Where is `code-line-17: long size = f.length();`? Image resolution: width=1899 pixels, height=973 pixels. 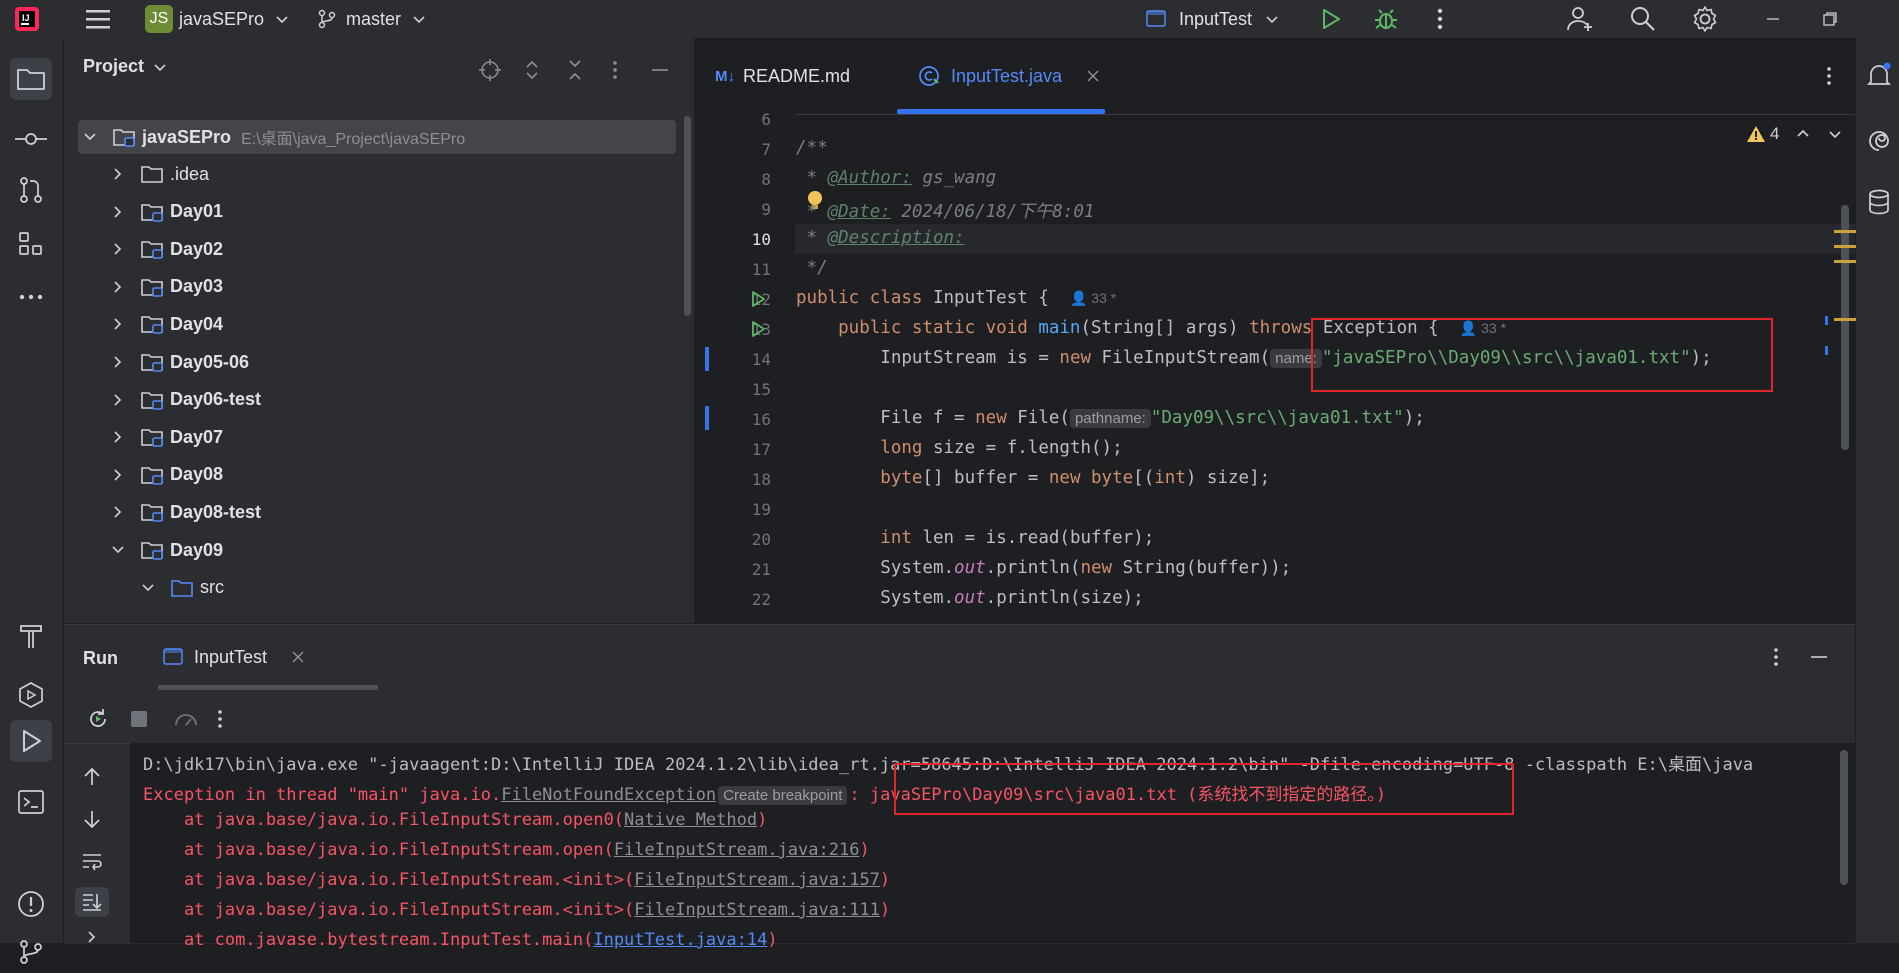 code-line-17: long size = f.length(); is located at coordinates (959, 448).